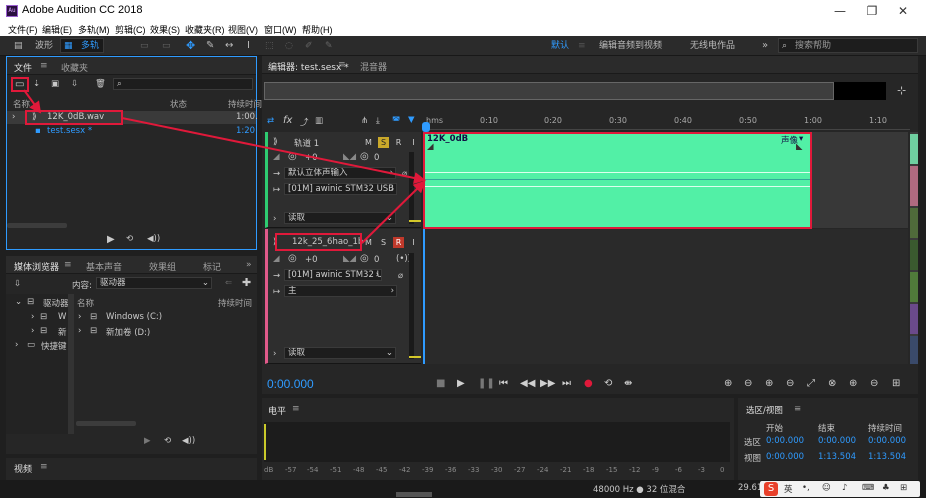  Describe the element at coordinates (413, 142) in the screenshot. I see `track-1-monitor-button: I` at that location.